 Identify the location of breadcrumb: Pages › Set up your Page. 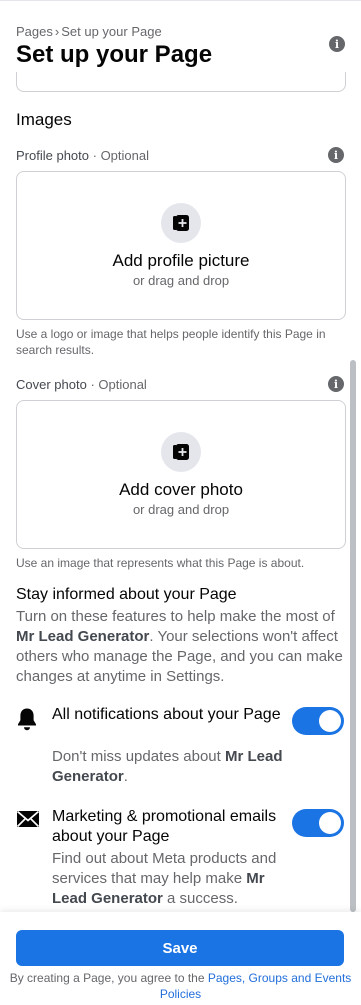
(180, 31).